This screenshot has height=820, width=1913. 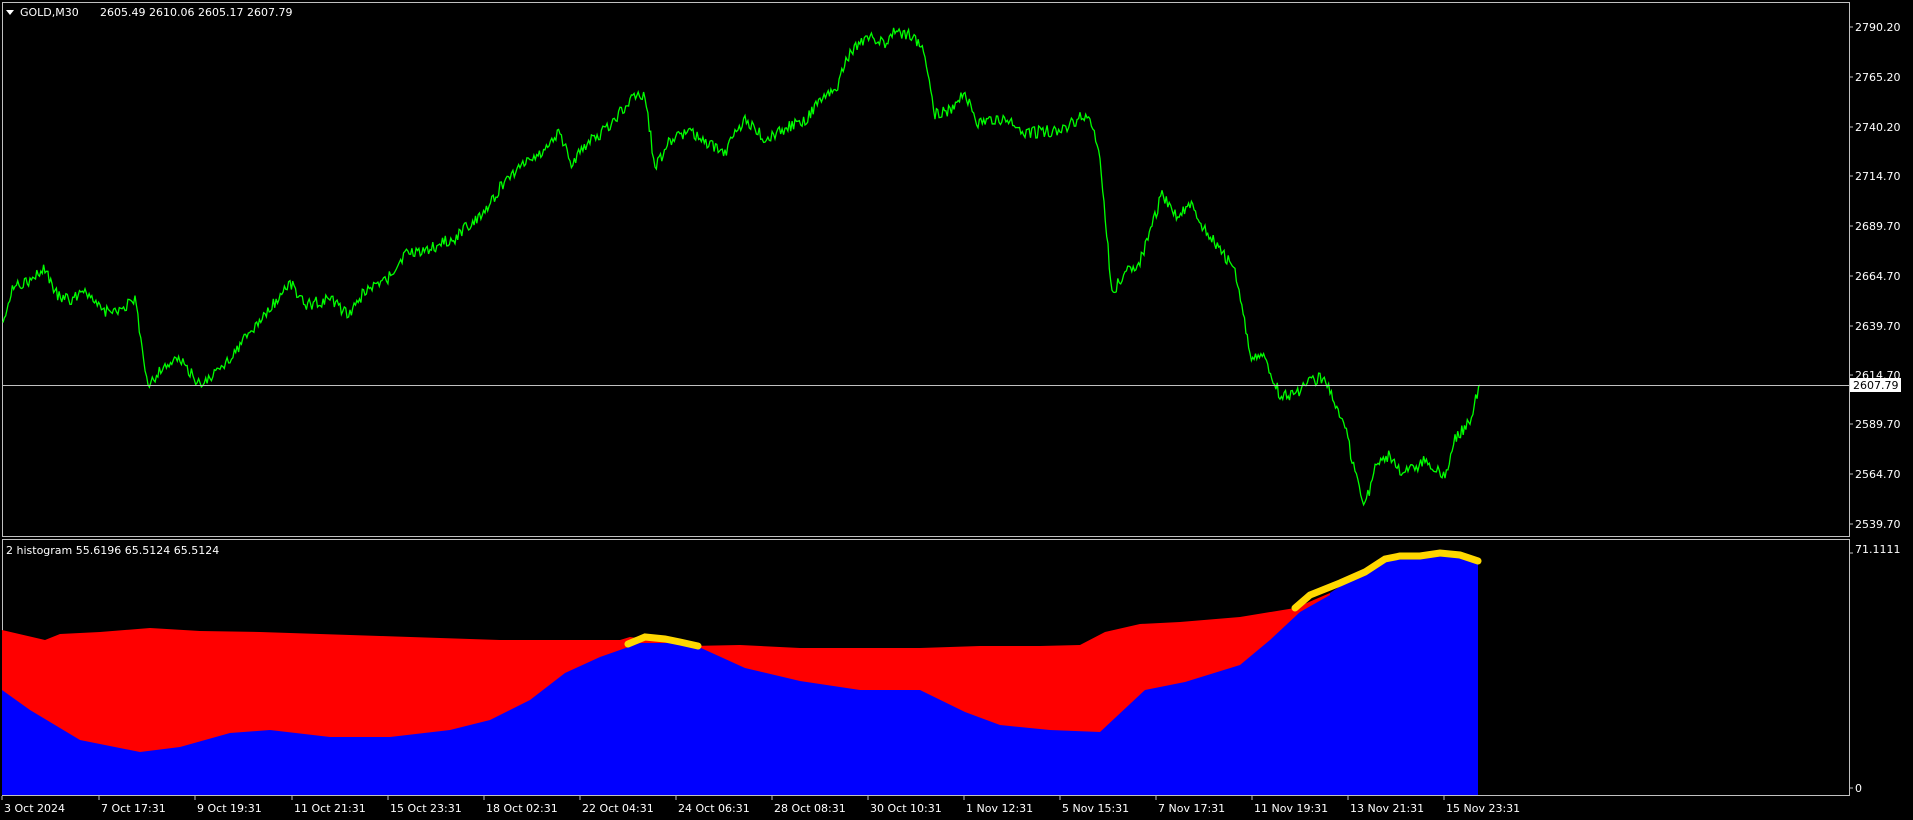 What do you see at coordinates (112, 550) in the screenshot?
I see `indicator-title: 2 histogram 55.6196 65.5124 65.5124` at bounding box center [112, 550].